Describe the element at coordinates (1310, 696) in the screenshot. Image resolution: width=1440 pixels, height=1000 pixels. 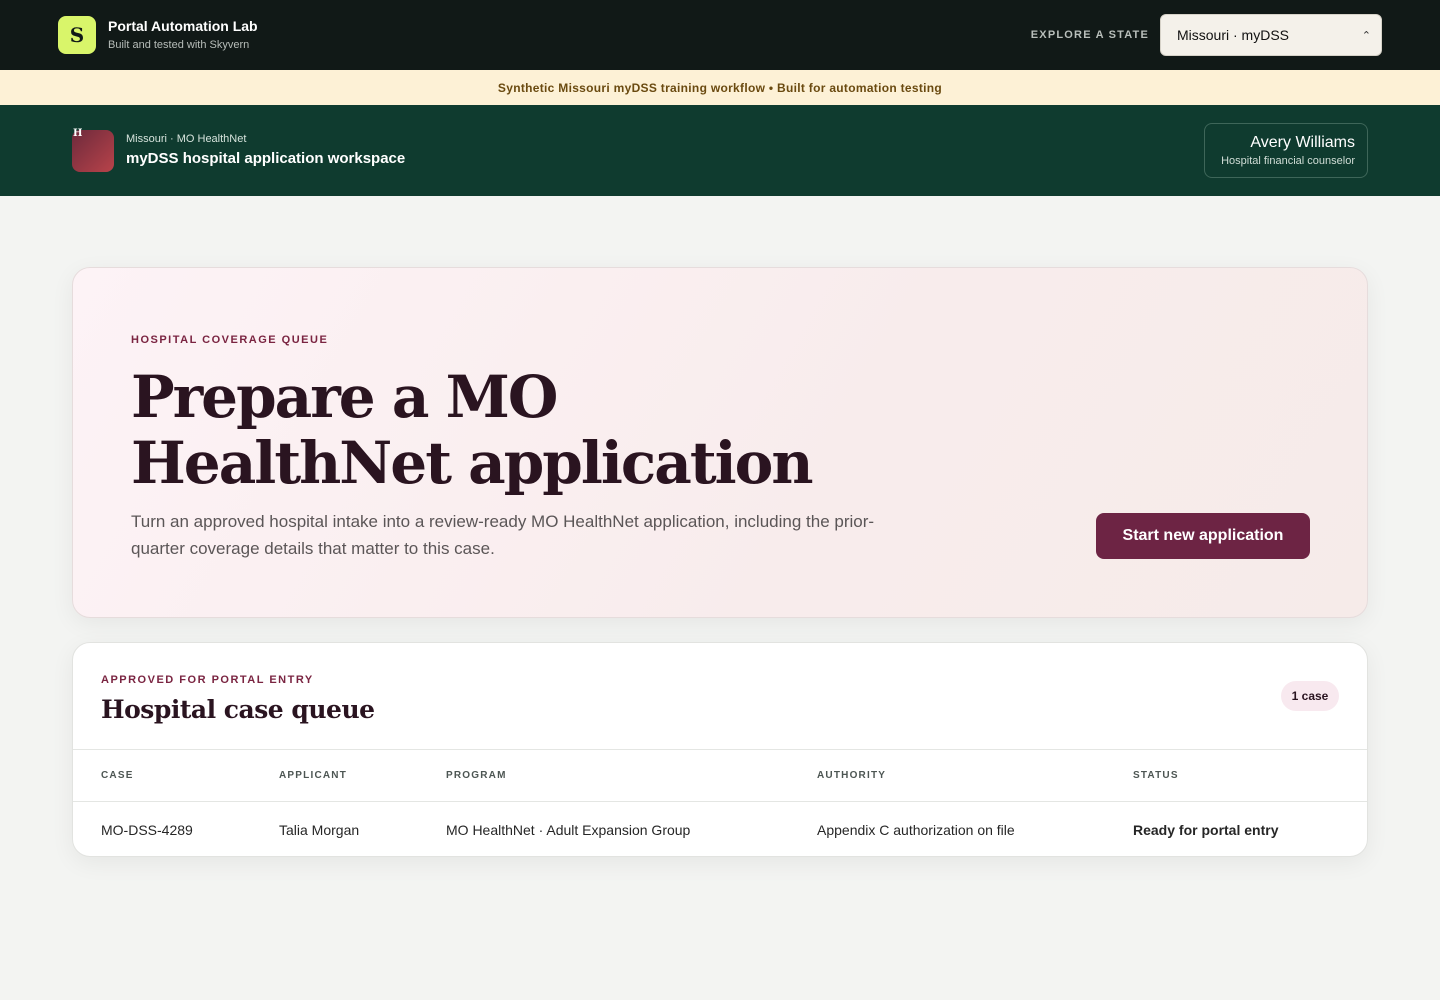
I see `case-count-badge: 1 case` at that location.